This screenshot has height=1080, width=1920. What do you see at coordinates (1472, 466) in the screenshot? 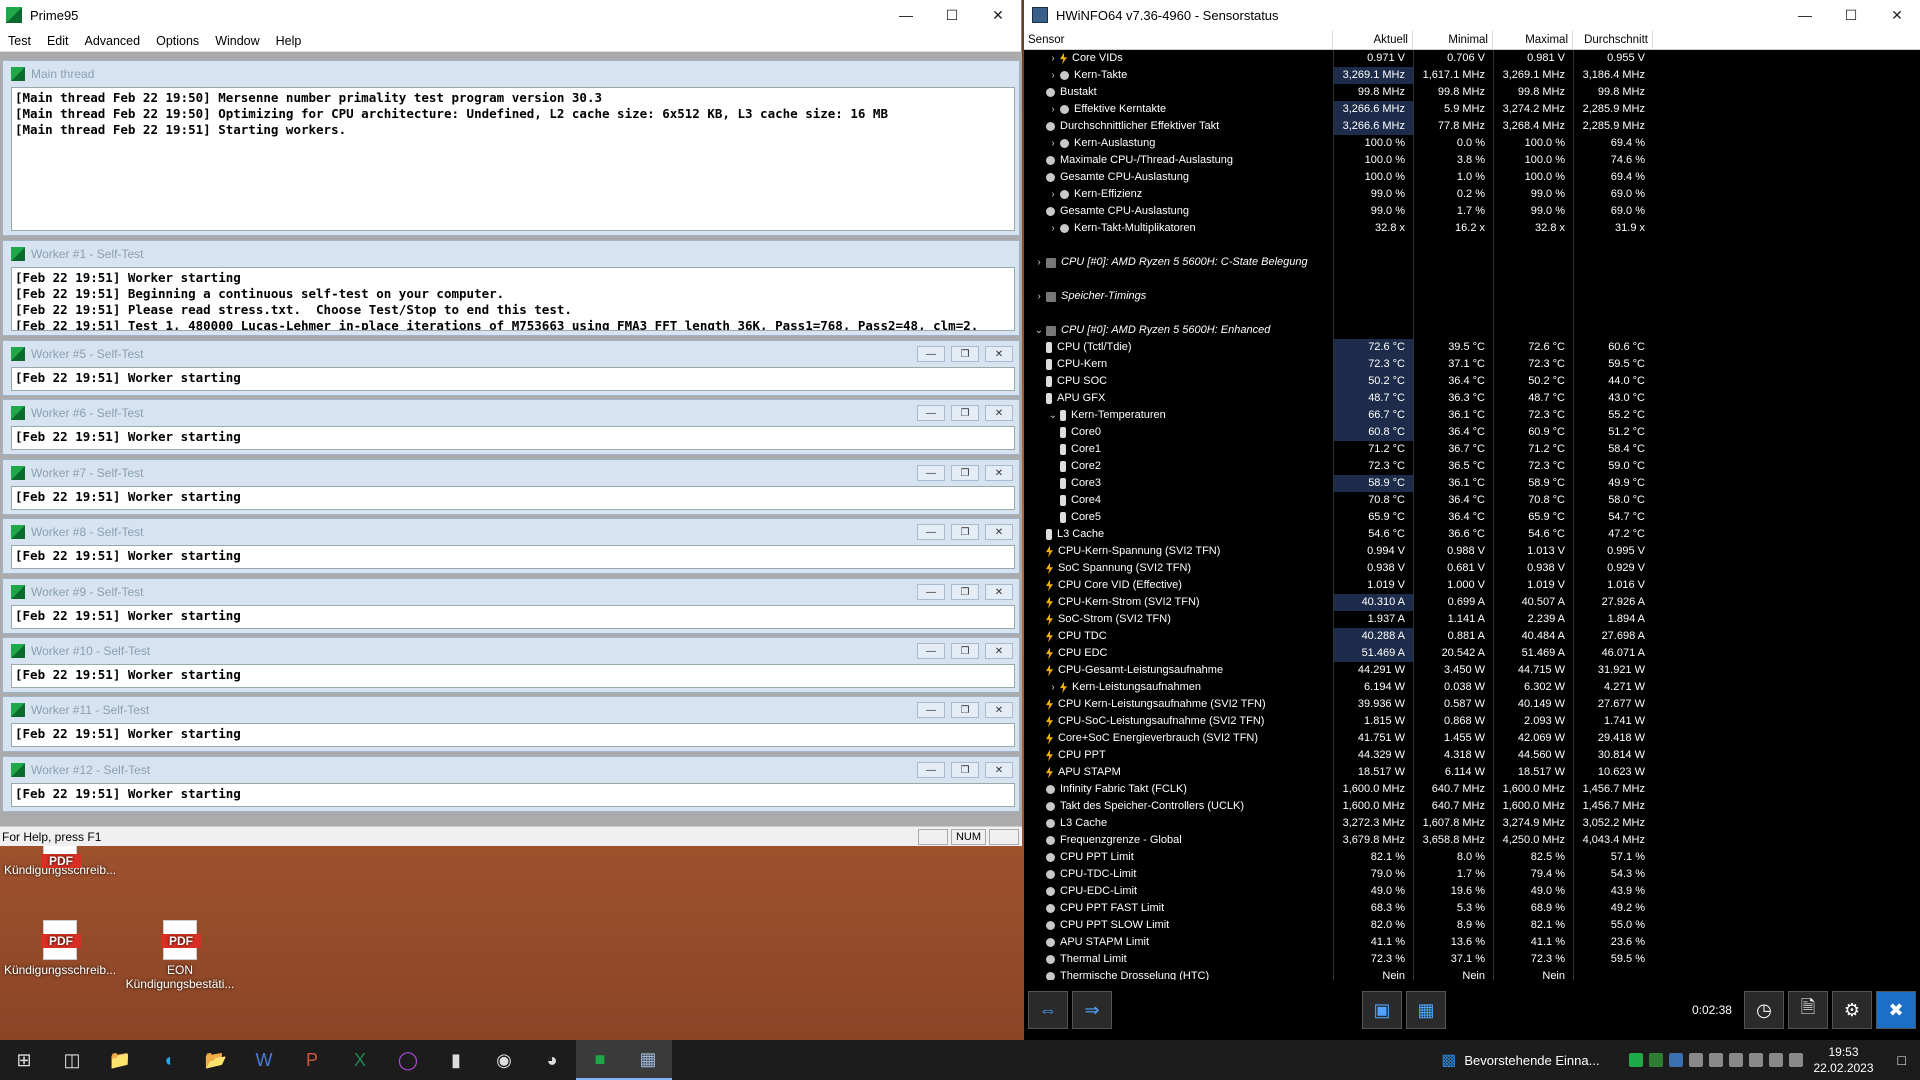
I see `sensor-row: Core2 72.3 °C 36.5 °C 72.3 °C 59.0 °C` at bounding box center [1472, 466].